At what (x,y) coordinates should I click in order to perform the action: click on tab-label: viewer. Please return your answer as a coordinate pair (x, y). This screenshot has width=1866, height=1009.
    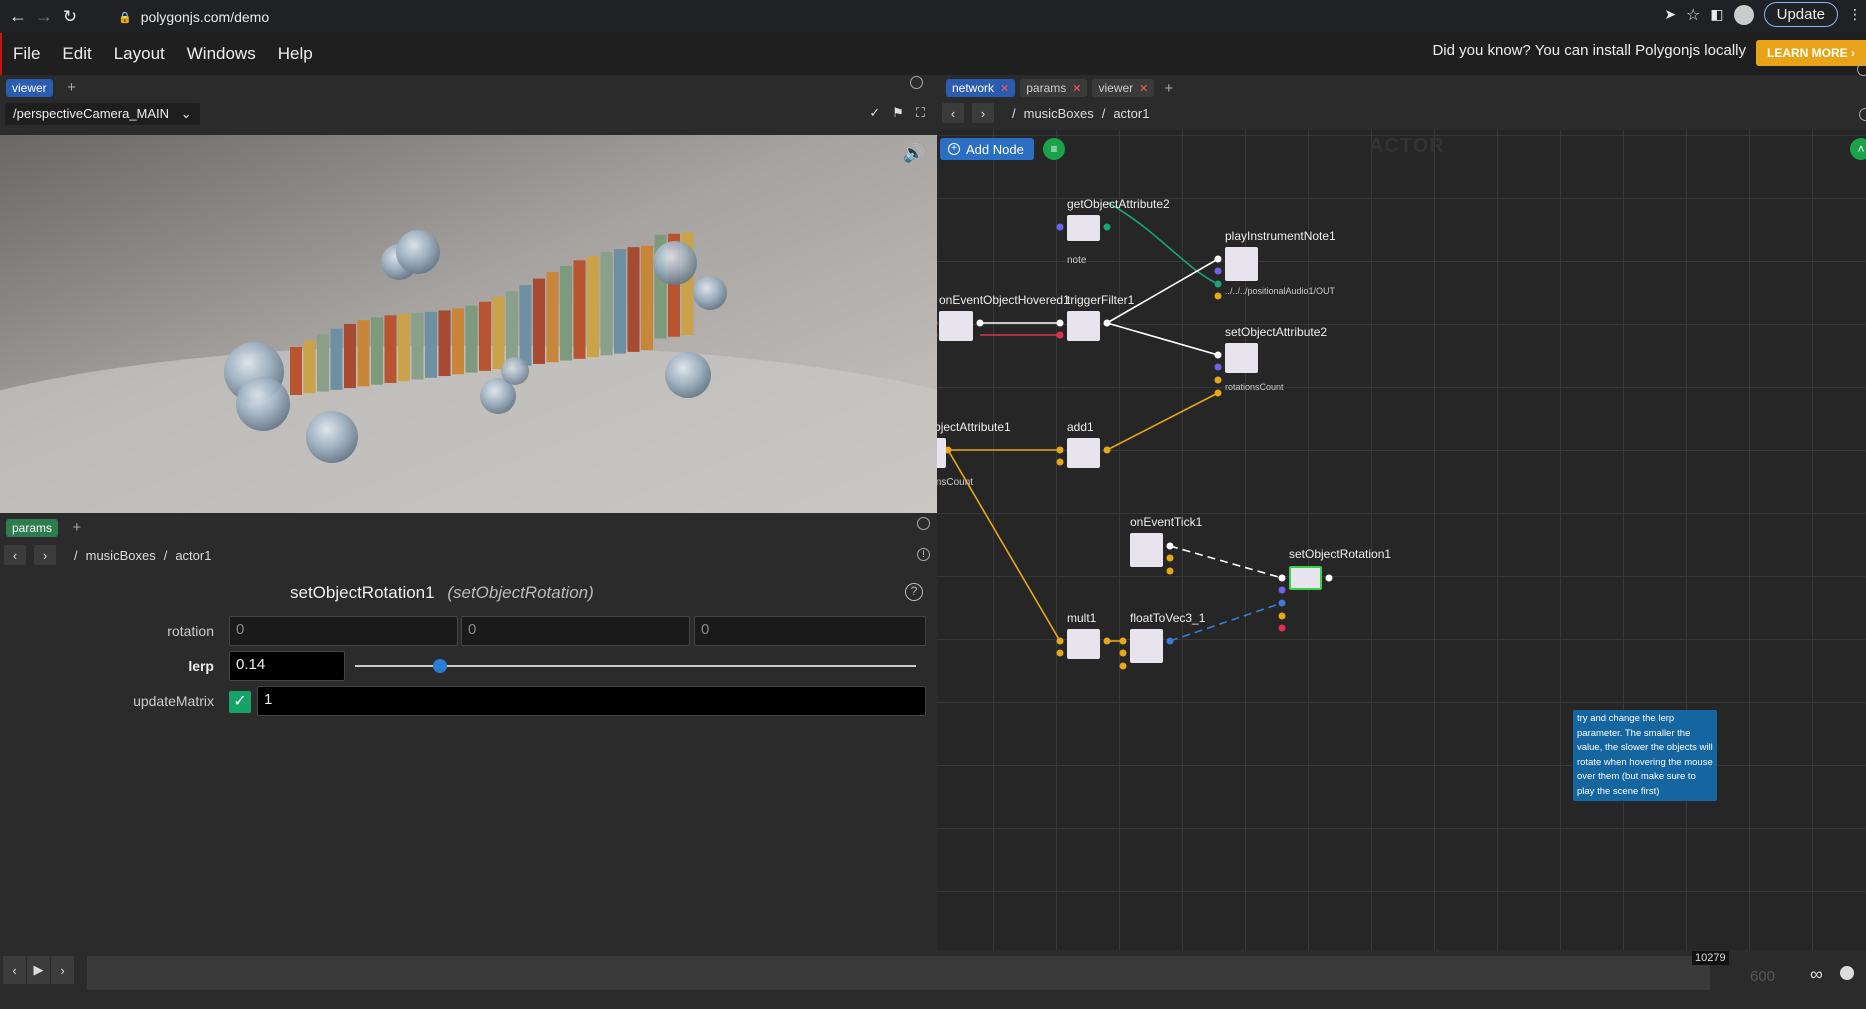
    Looking at the image, I should click on (1116, 88).